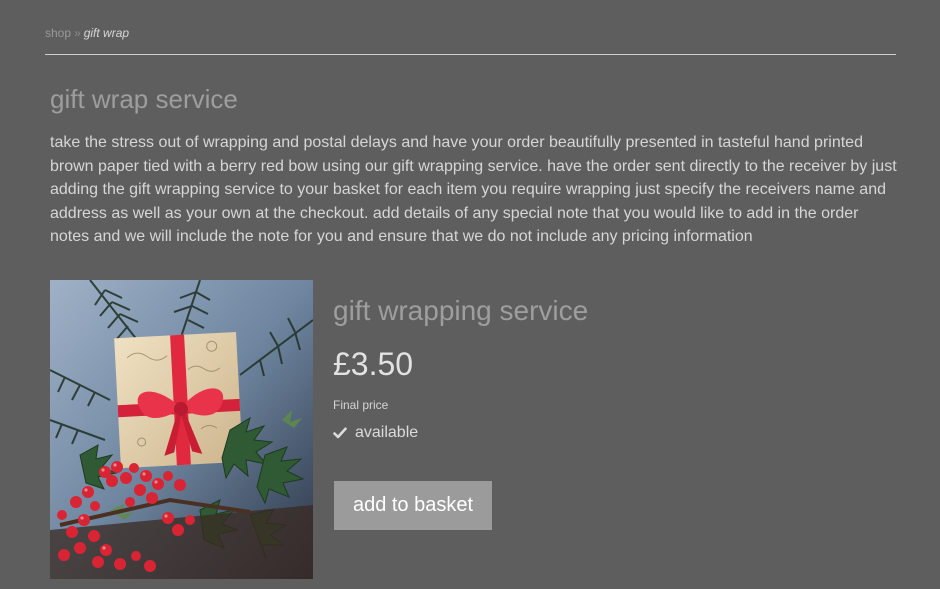 The width and height of the screenshot is (940, 589). I want to click on page-title: gift wrap service, so click(144, 99).